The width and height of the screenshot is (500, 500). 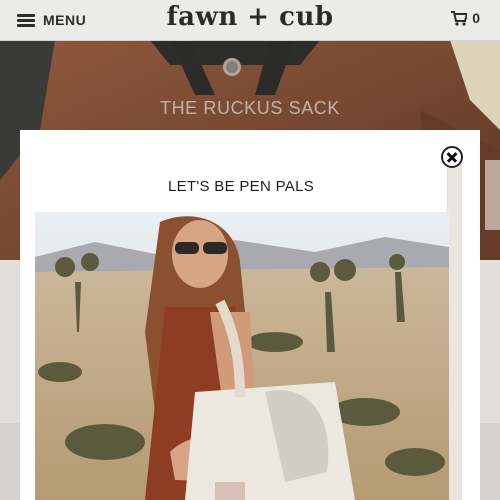 What do you see at coordinates (452, 157) in the screenshot?
I see `close-icon` at bounding box center [452, 157].